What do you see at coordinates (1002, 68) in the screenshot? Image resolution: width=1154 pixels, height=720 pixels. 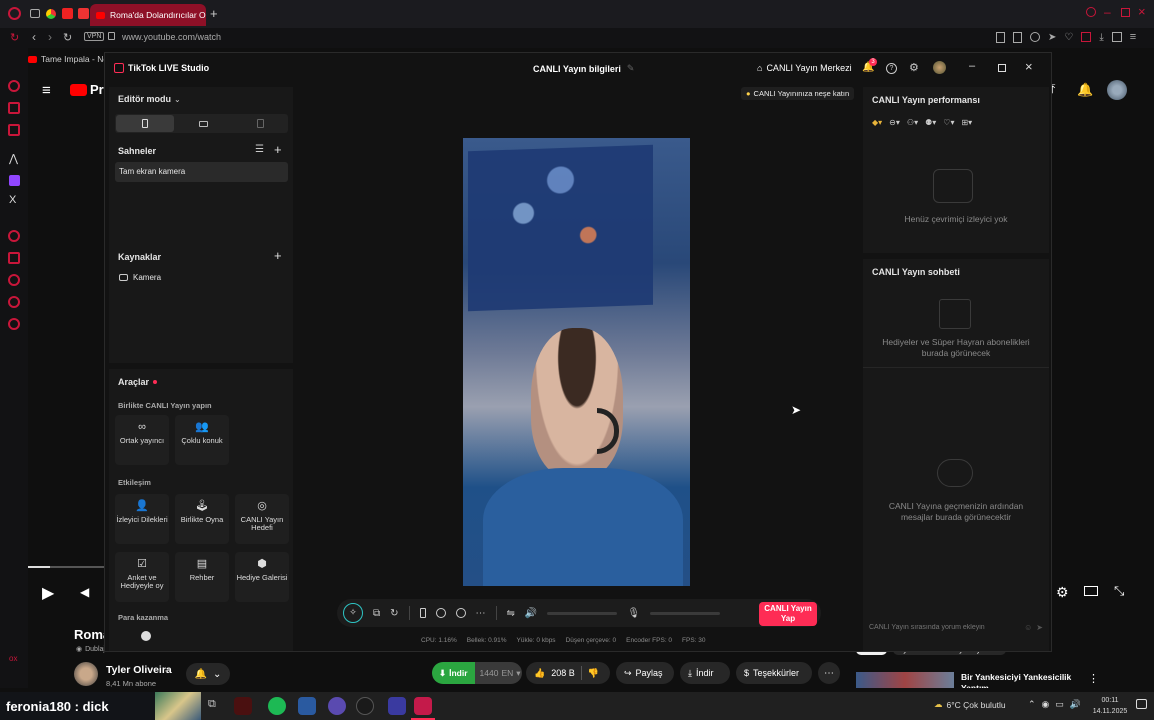 I see `window-maximize-icon` at bounding box center [1002, 68].